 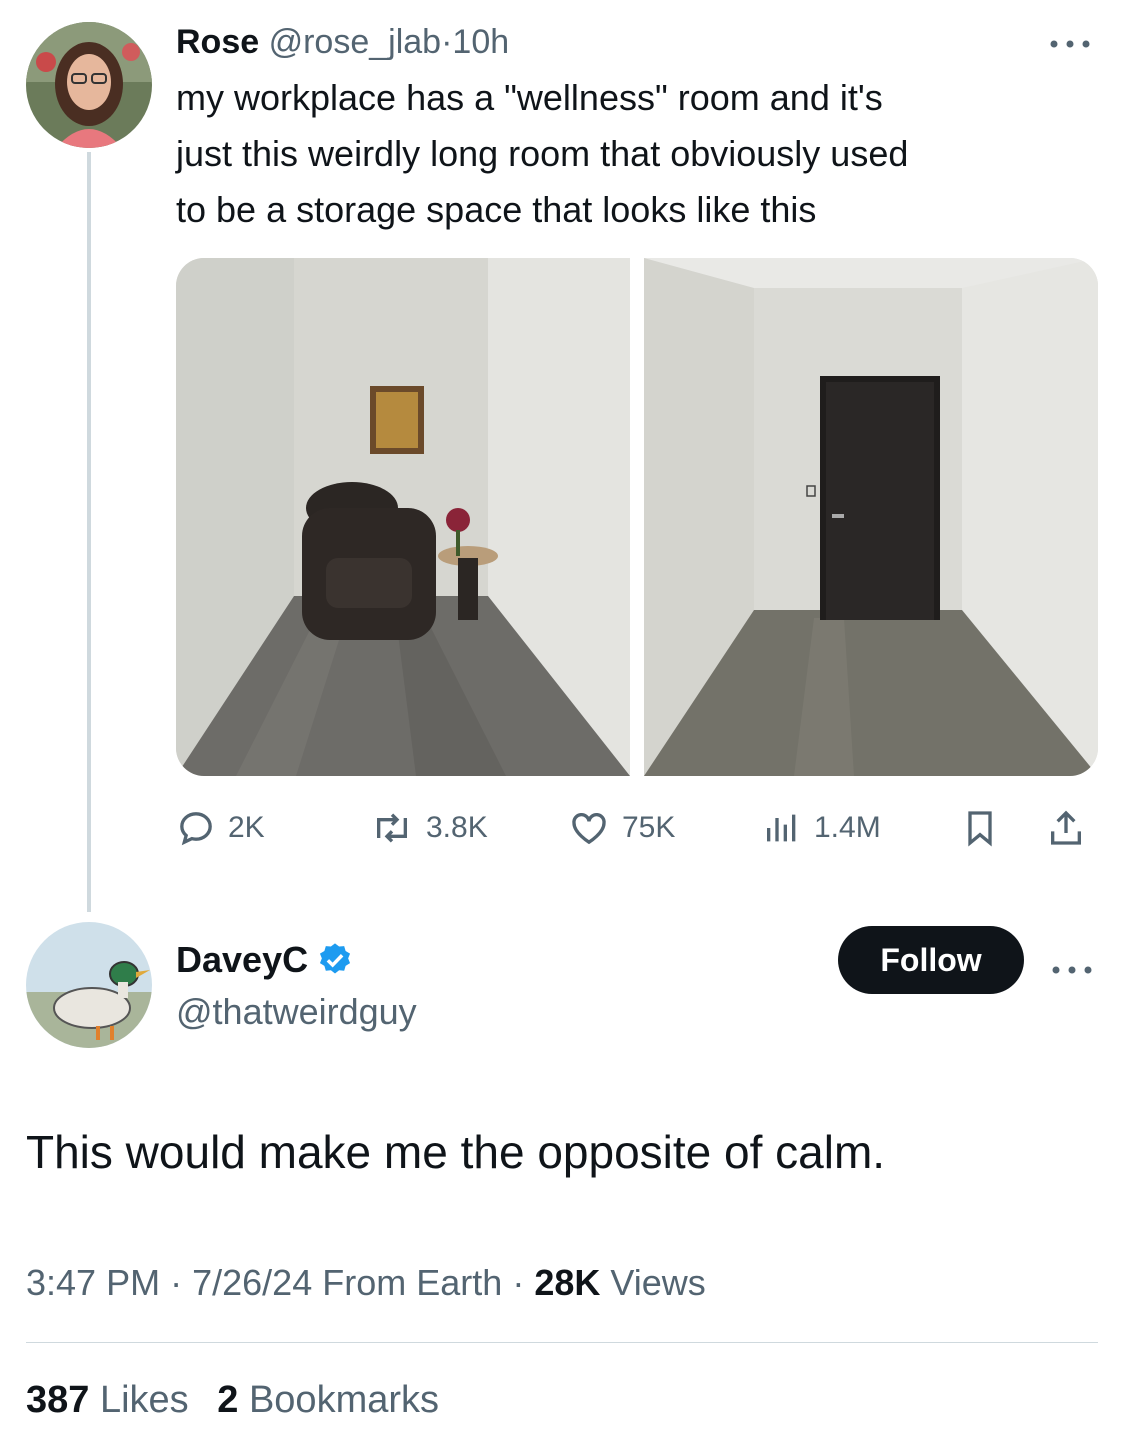 What do you see at coordinates (196, 829) in the screenshot?
I see `reply-icon` at bounding box center [196, 829].